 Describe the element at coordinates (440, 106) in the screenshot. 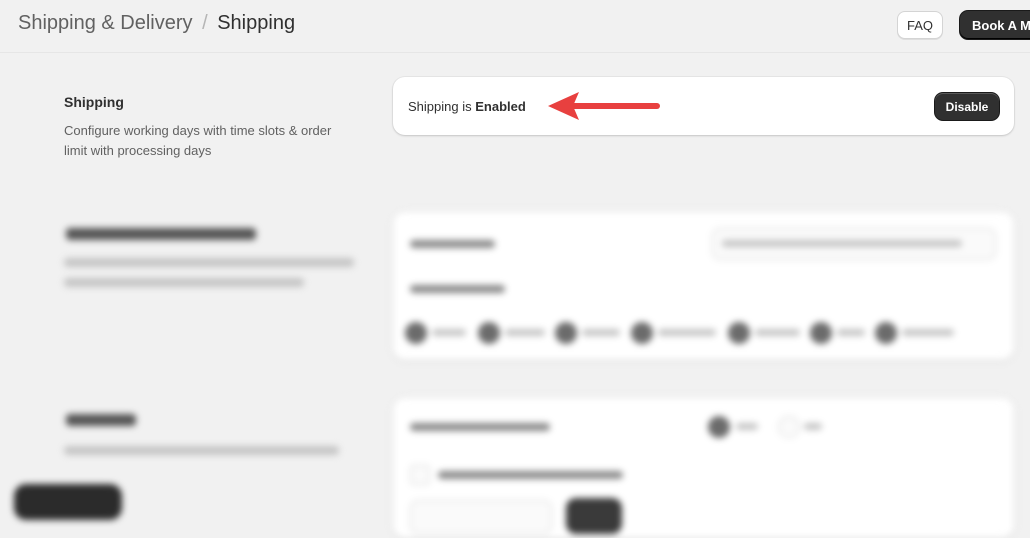

I see `status-prefix: Shipping is` at that location.